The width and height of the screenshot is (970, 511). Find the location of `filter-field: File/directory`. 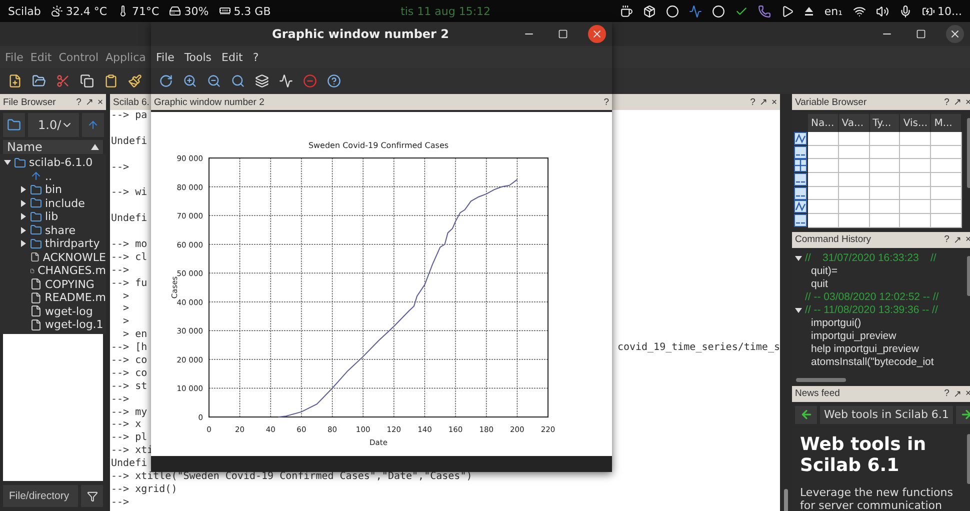

filter-field: File/directory is located at coordinates (40, 496).